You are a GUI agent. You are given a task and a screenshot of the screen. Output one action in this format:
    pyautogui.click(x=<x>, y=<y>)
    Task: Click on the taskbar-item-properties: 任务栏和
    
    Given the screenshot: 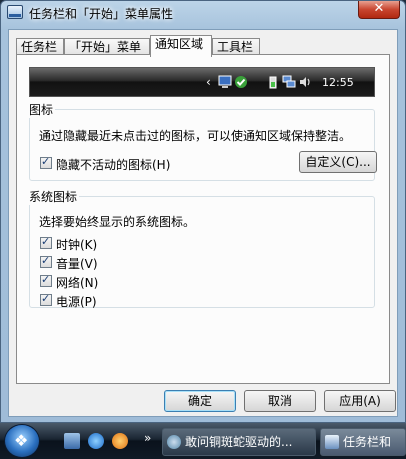 What is the action you would take?
    pyautogui.click(x=363, y=442)
    